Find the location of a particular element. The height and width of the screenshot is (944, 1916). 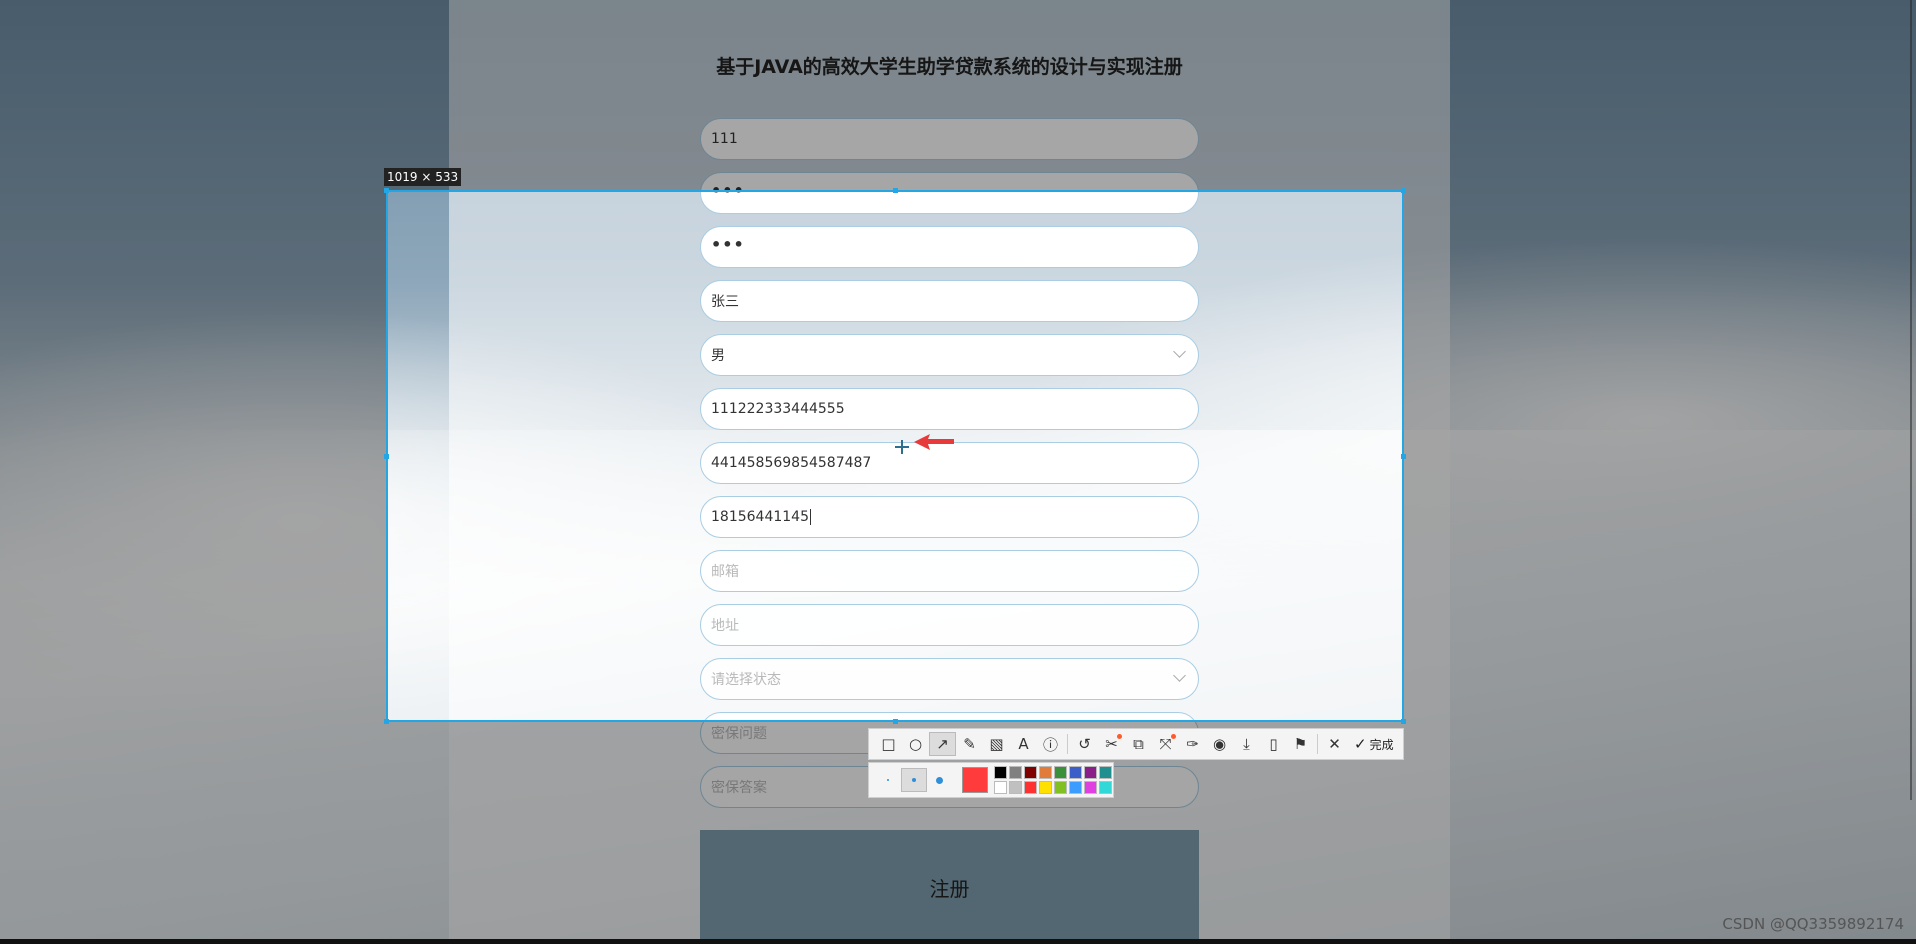

mosaic-icon: ▧ is located at coordinates (996, 744).